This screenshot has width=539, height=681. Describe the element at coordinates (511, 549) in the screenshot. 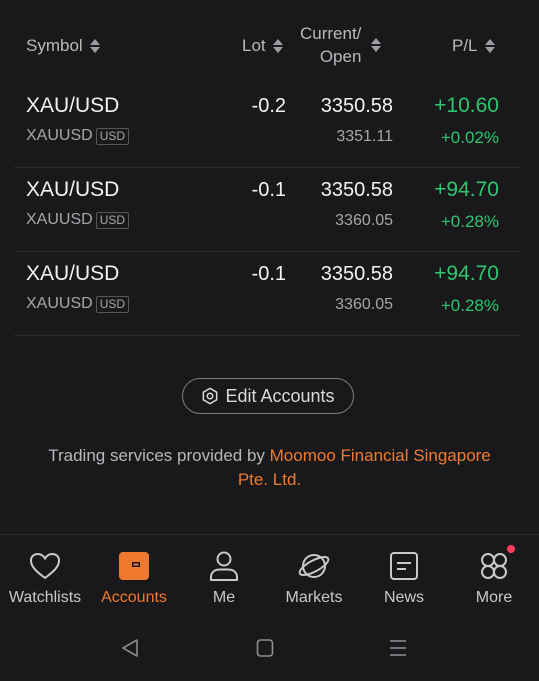

I see `notification-dot` at that location.